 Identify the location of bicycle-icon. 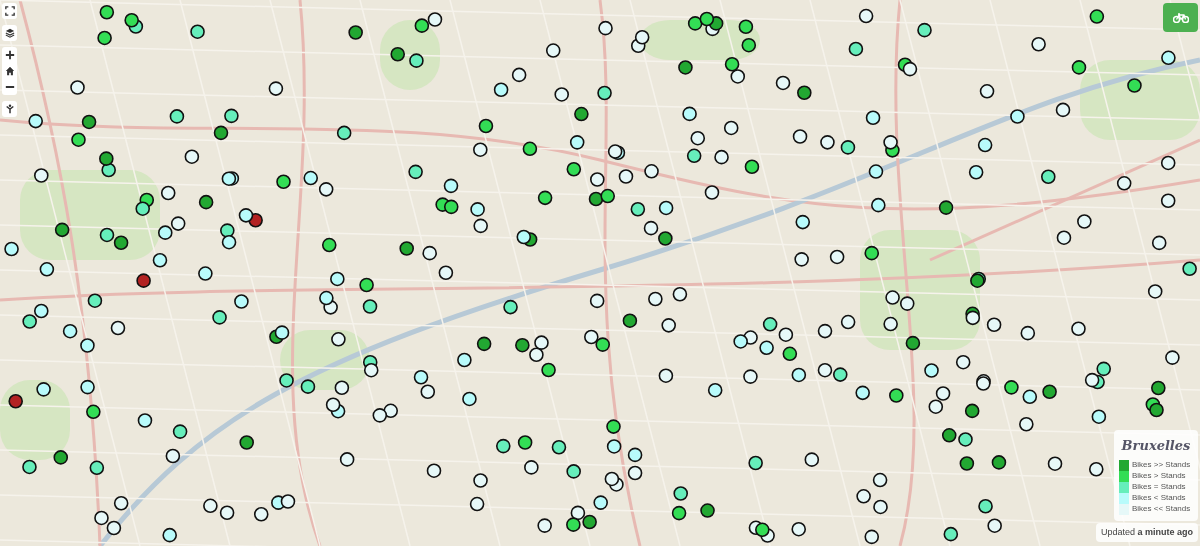
(1180, 17).